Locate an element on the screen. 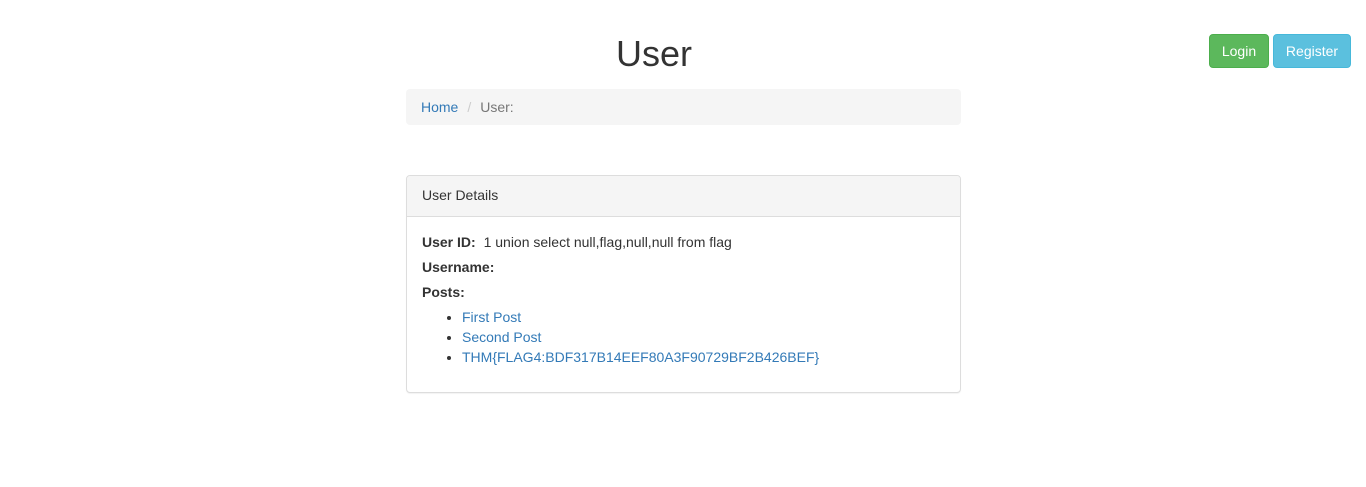  username-row: Username: is located at coordinates (683, 267).